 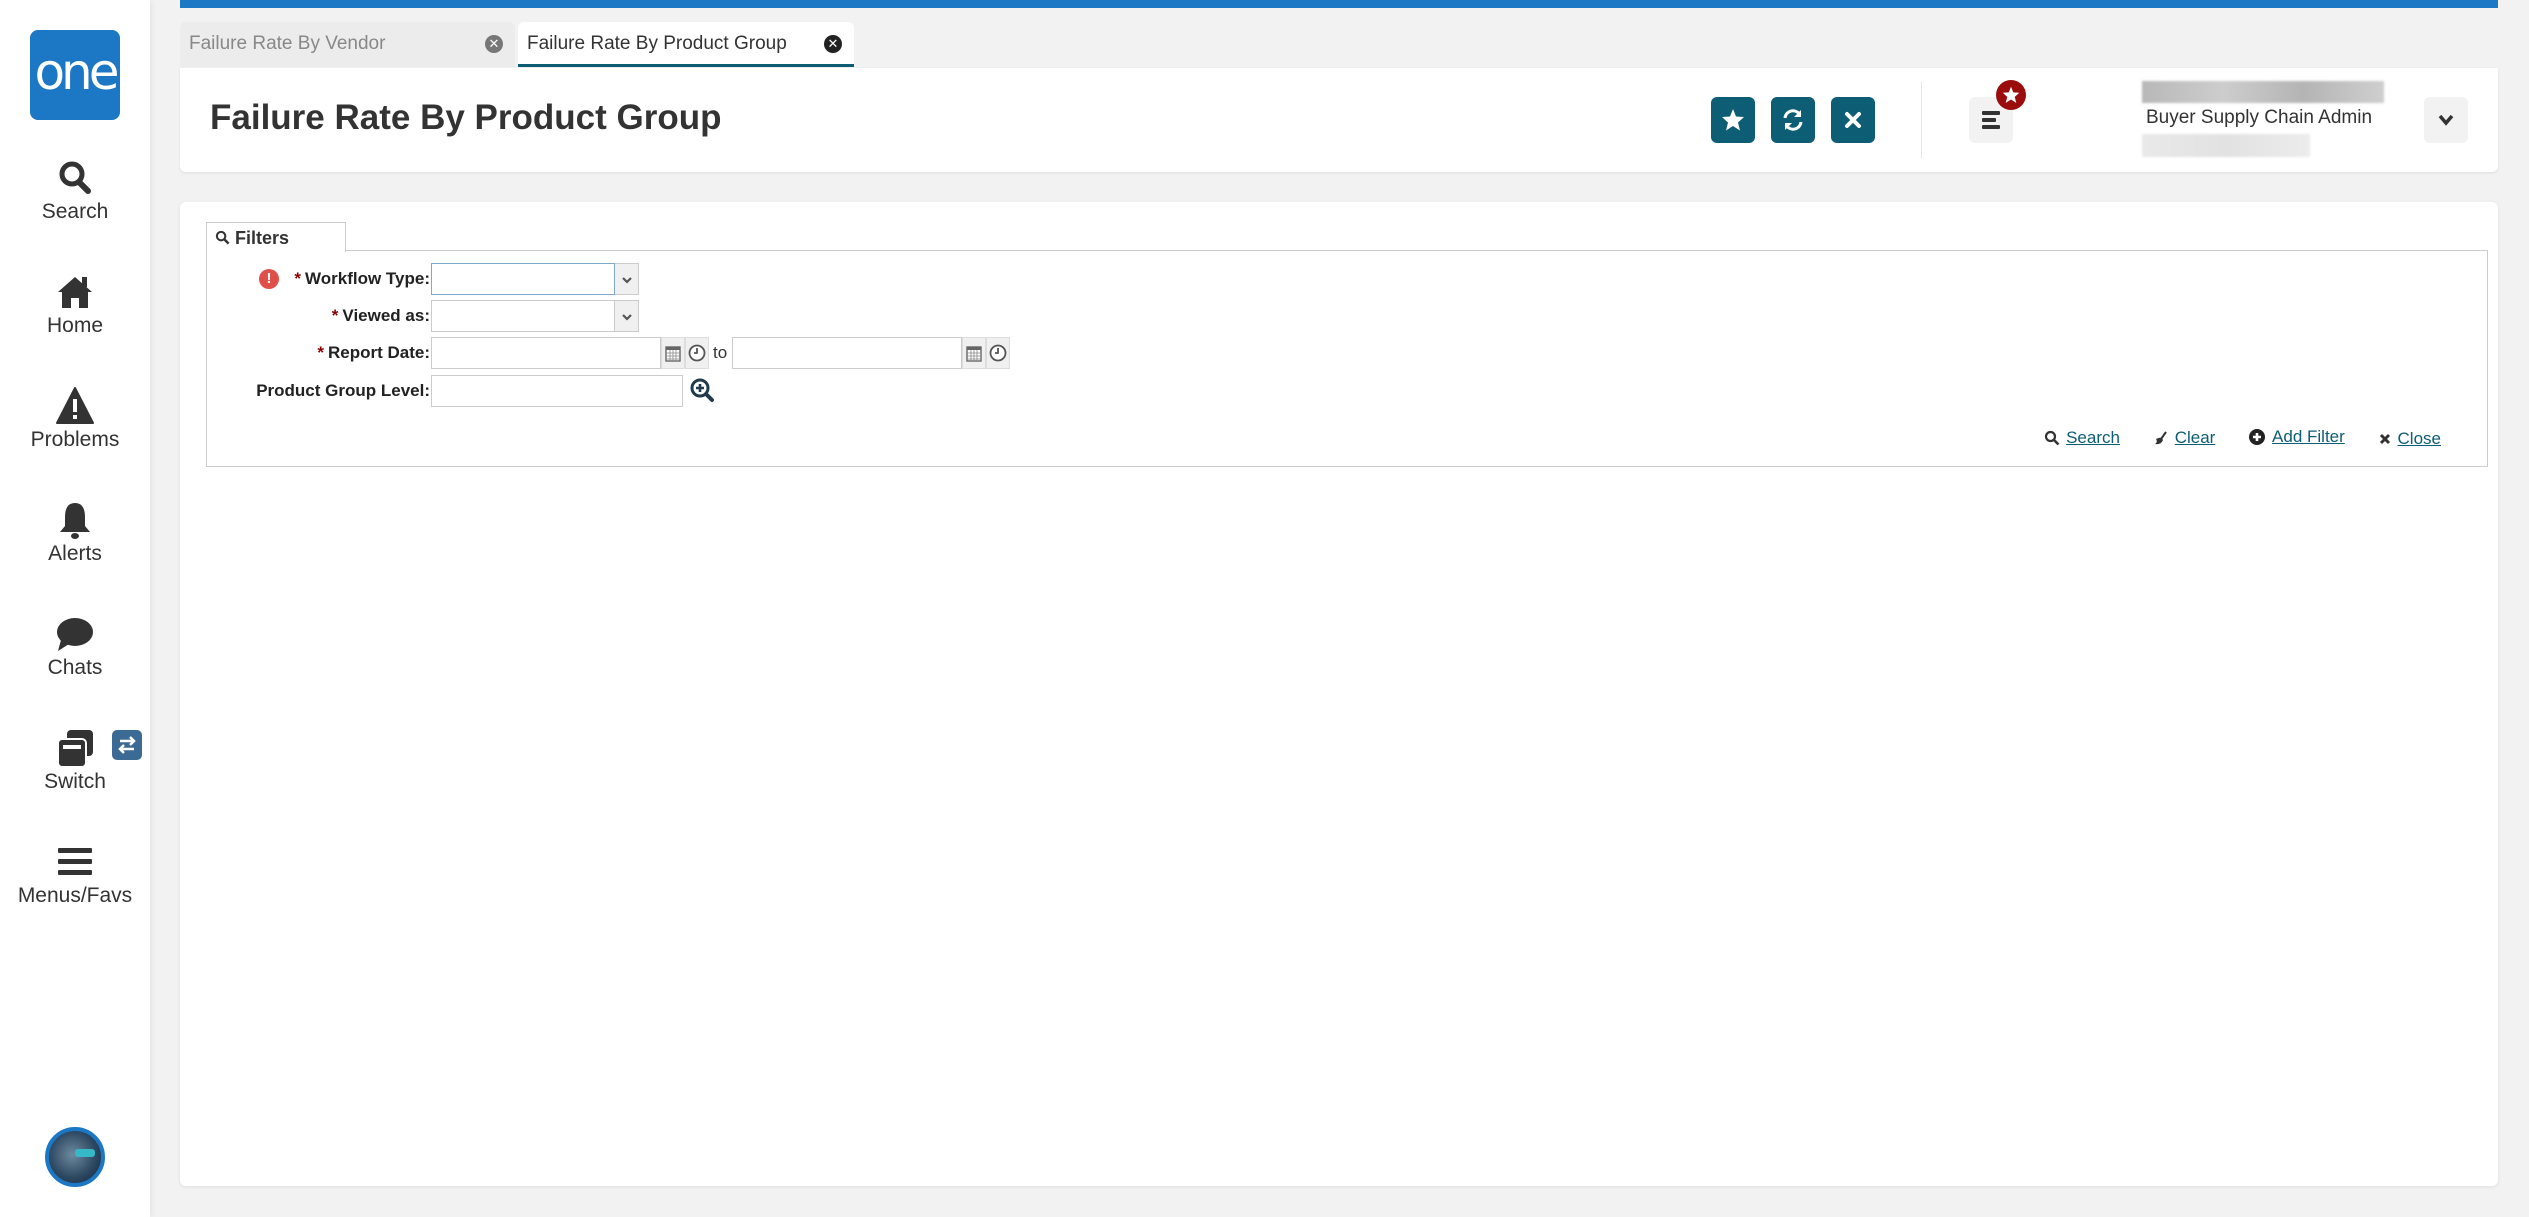 I want to click on favorite-star-icon, so click(x=1733, y=120).